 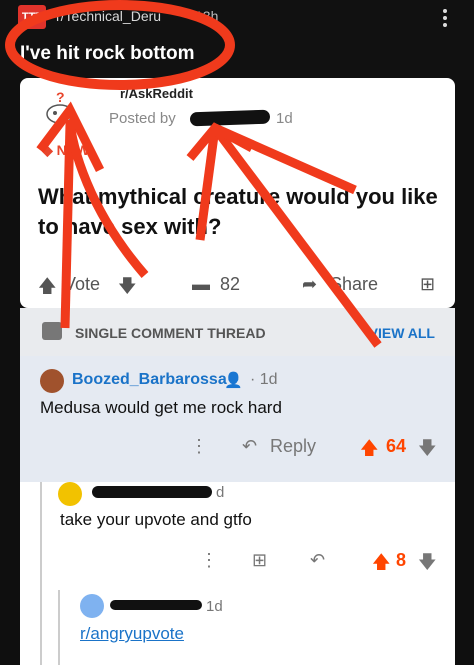 I want to click on share-icon: ➦, so click(x=309, y=284).